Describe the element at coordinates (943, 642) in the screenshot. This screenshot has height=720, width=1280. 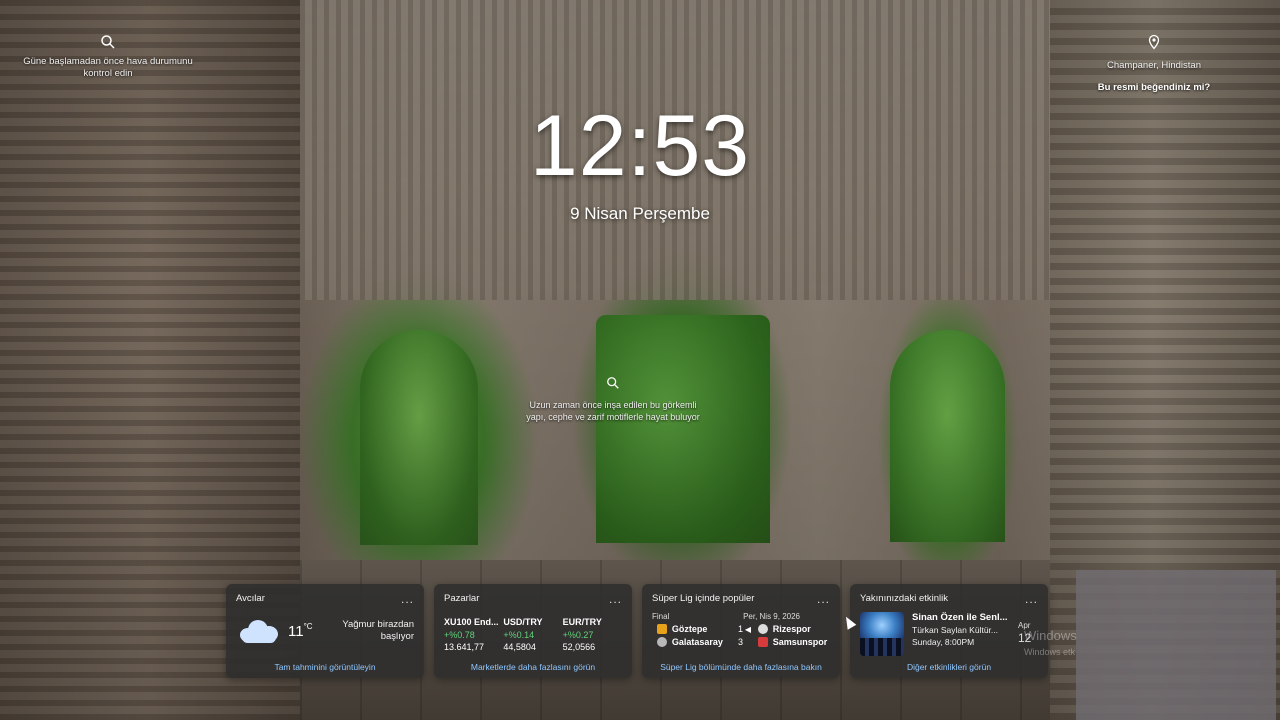
I see `event-time: Sunday, 8:00PM` at that location.